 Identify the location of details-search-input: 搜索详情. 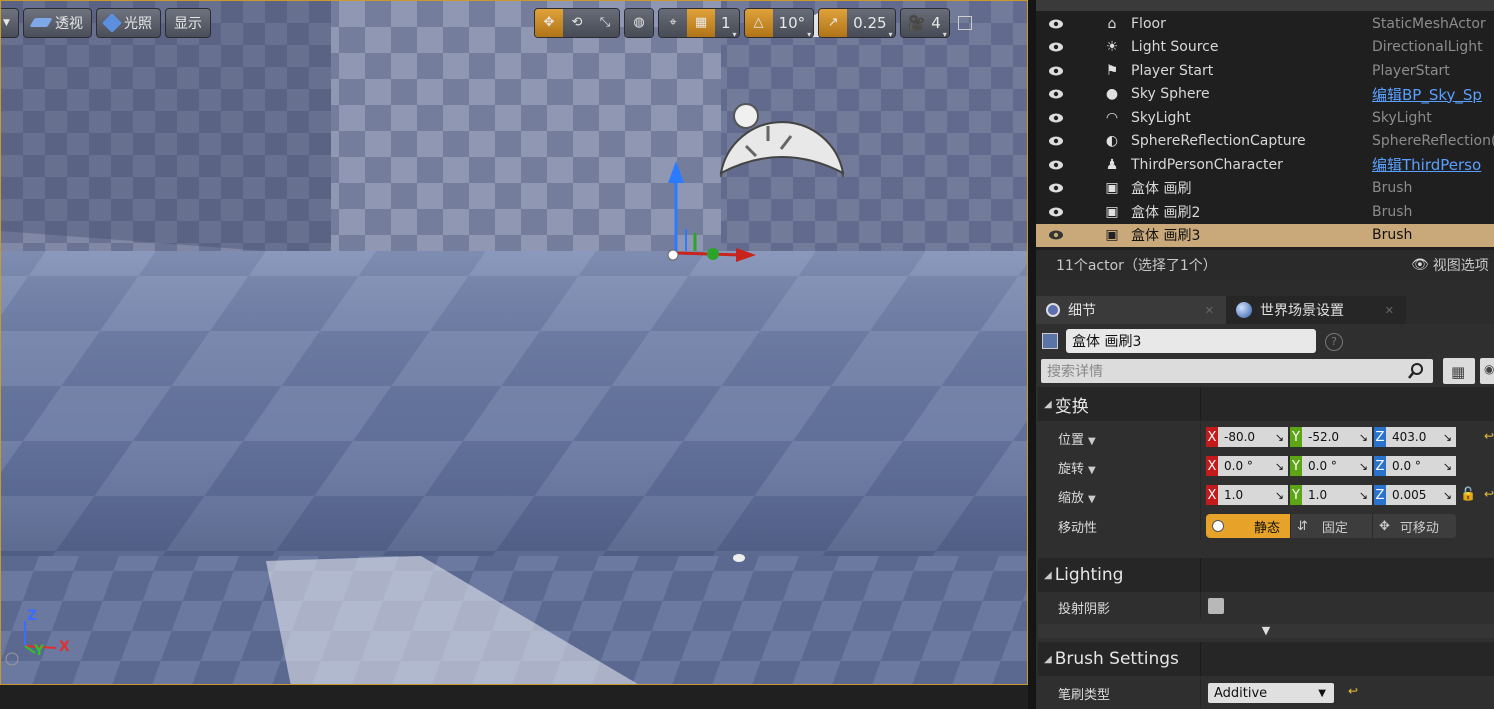
(1237, 371).